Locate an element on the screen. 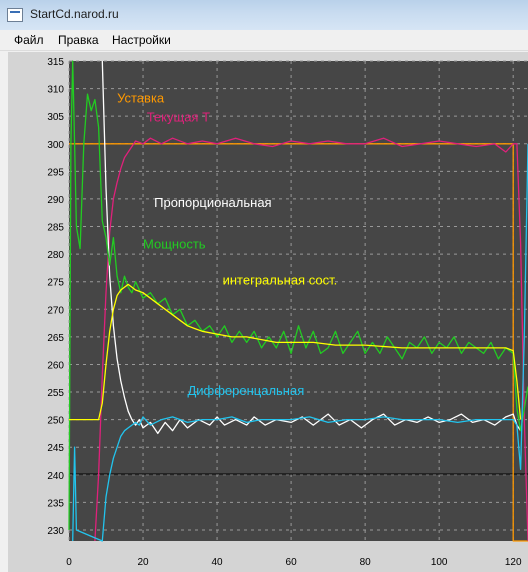 Image resolution: width=528 pixels, height=572 pixels. x-axis-ticks: 0 20 40 60 80 100 120 is located at coordinates (294, 562).